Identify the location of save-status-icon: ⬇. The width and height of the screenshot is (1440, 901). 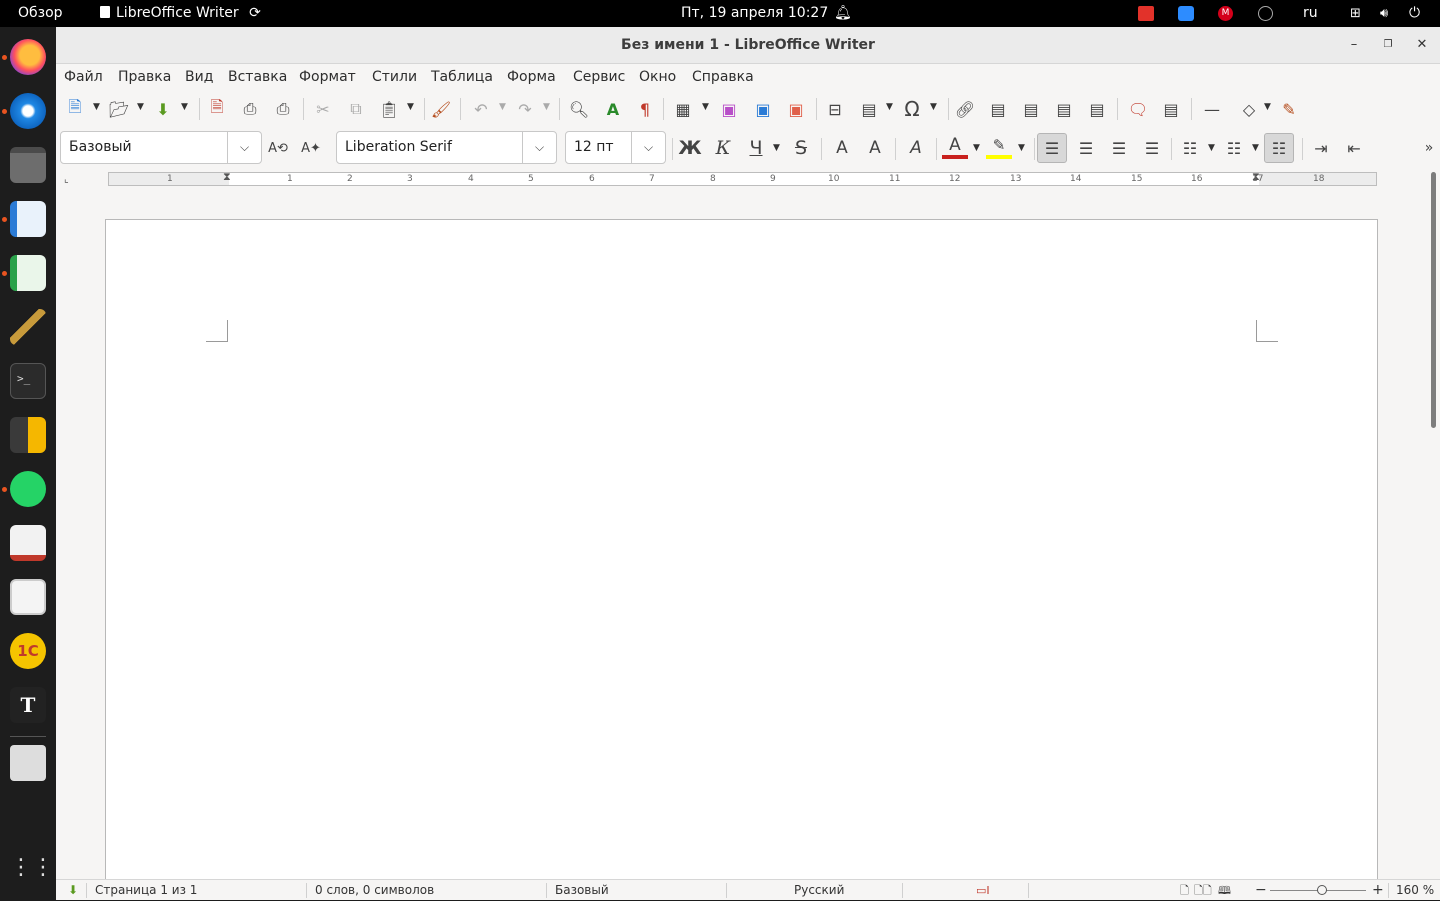
(73, 890).